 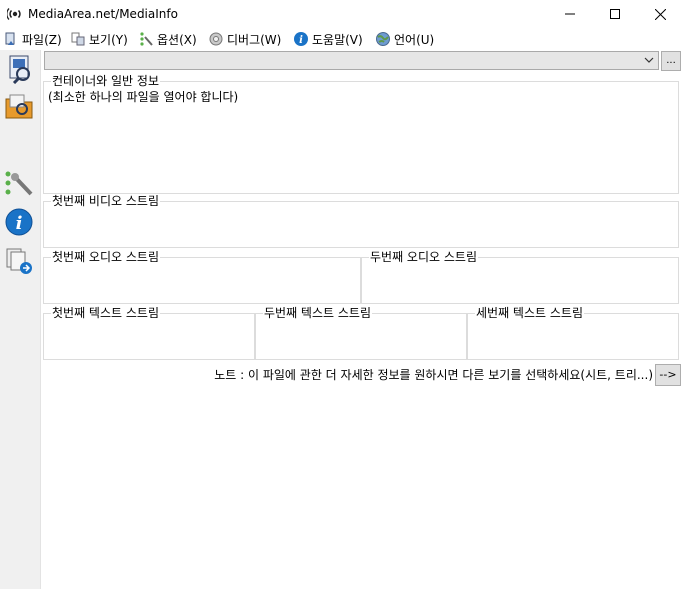 I want to click on side-toolbar: i, so click(x=20, y=319).